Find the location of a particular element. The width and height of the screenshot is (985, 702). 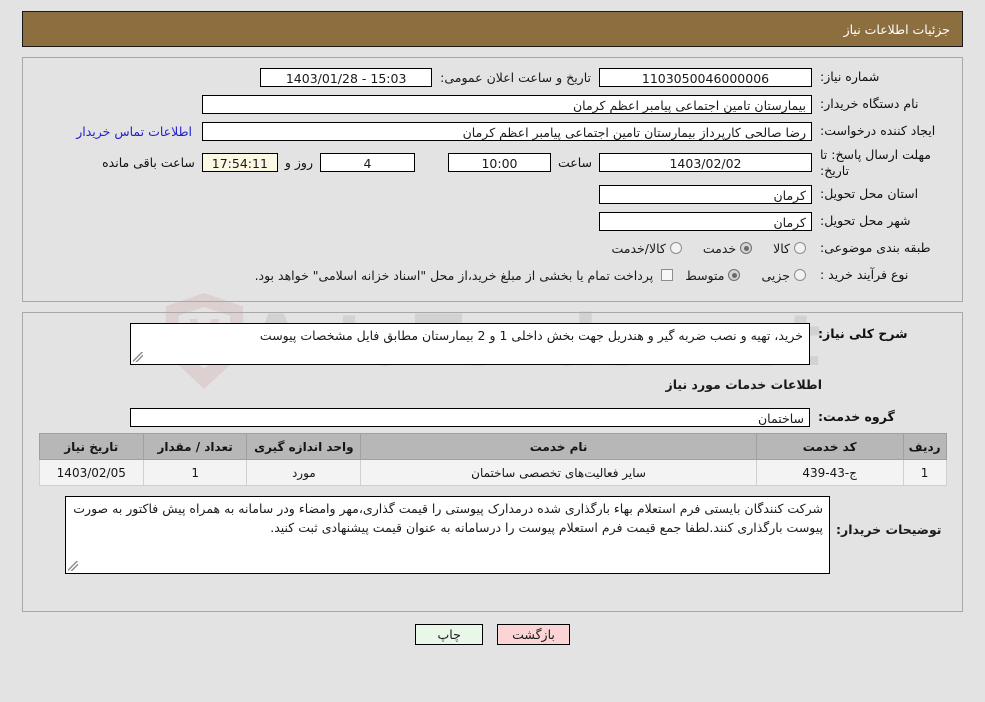

th-unit: واحد اندازه گیری is located at coordinates (304, 446).